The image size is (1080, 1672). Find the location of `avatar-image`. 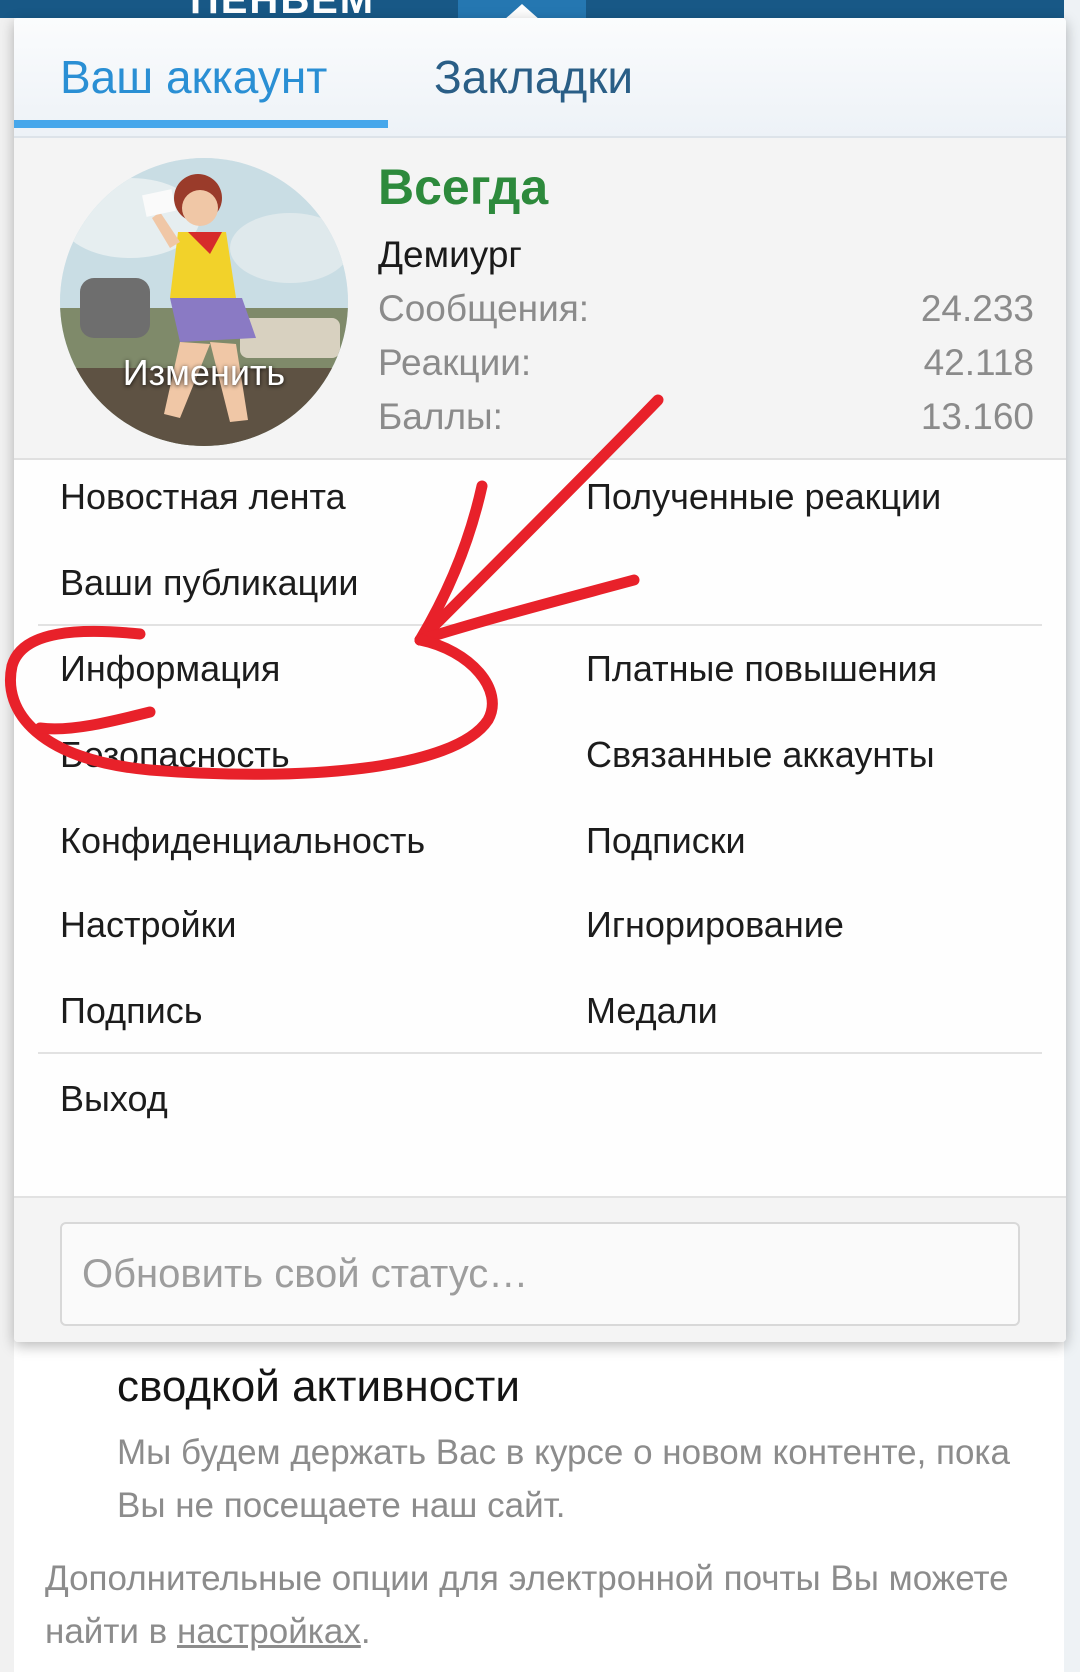

avatar-image is located at coordinates (204, 302).